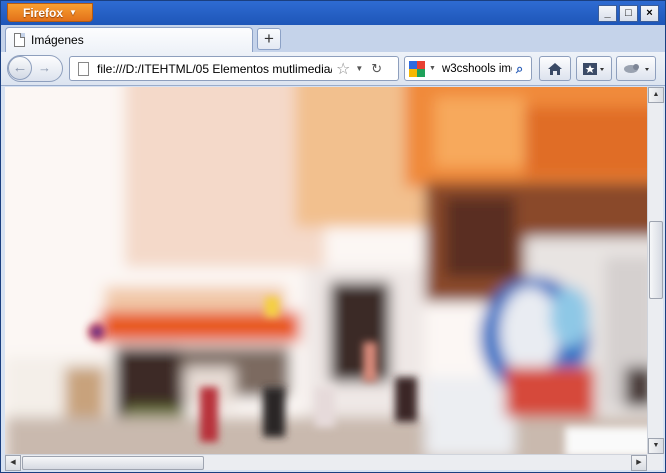 The height and width of the screenshot is (473, 666). Describe the element at coordinates (57, 40) in the screenshot. I see `tab-label: Imágenes` at that location.